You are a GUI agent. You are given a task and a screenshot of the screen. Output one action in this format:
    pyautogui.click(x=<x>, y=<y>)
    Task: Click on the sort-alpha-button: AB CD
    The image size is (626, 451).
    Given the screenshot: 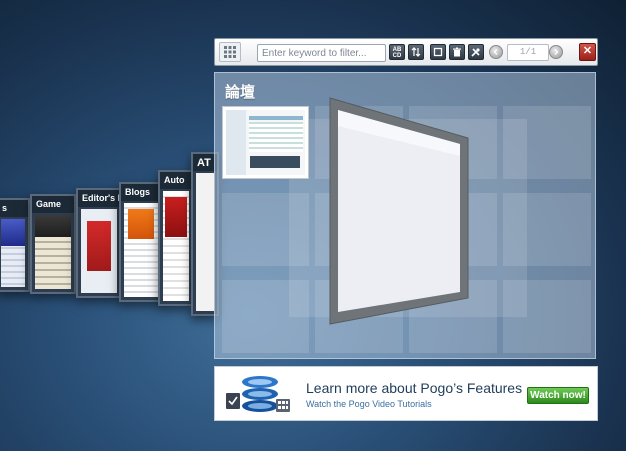 What is the action you would take?
    pyautogui.click(x=397, y=52)
    